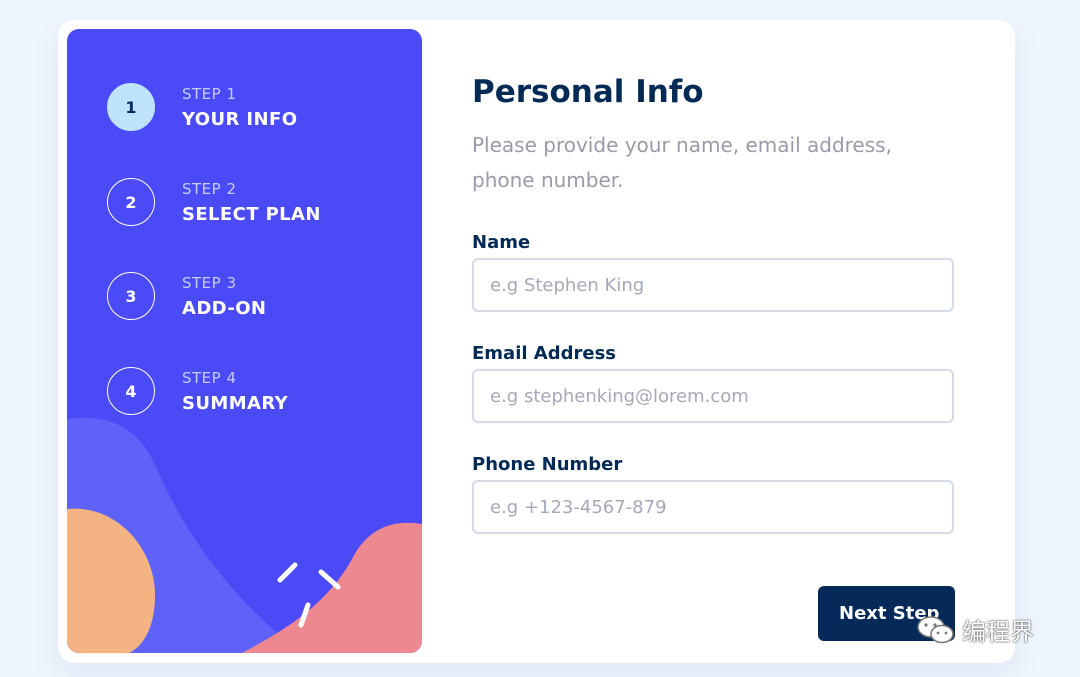 This screenshot has height=677, width=1080. Describe the element at coordinates (935, 629) in the screenshot. I see `wechat-icon` at that location.